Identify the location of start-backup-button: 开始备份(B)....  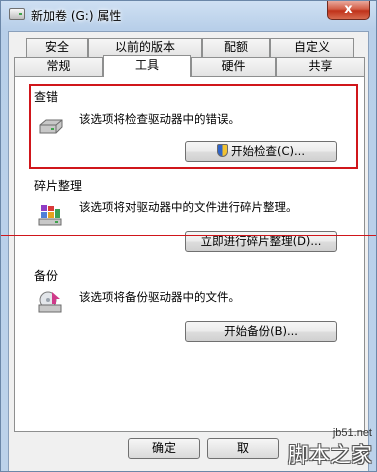
(261, 331).